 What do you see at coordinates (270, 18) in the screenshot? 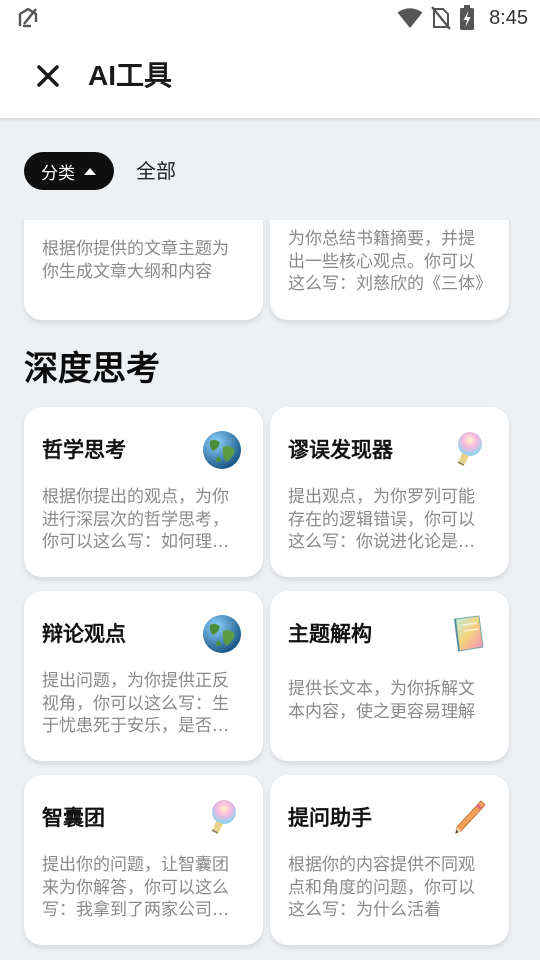
I see `status-bar: 8:45` at bounding box center [270, 18].